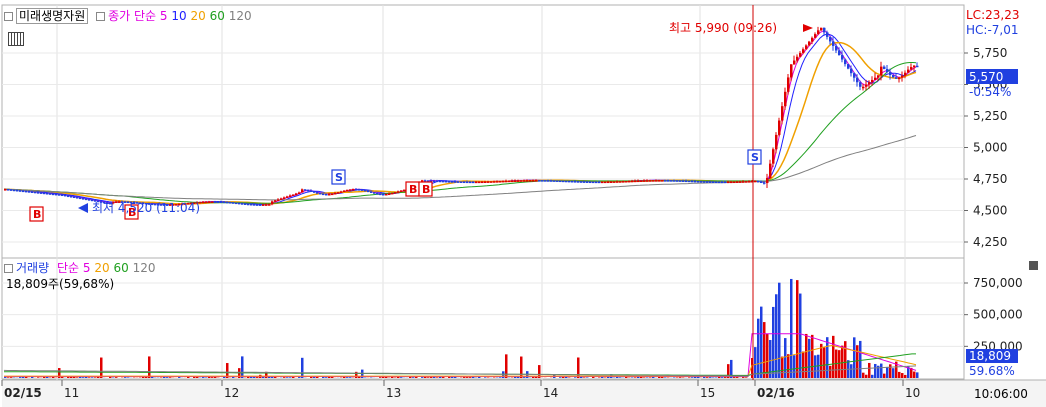 Image resolution: width=1046 pixels, height=407 pixels. What do you see at coordinates (179, 16) in the screenshot?
I see `price-ma-10: 10` at bounding box center [179, 16].